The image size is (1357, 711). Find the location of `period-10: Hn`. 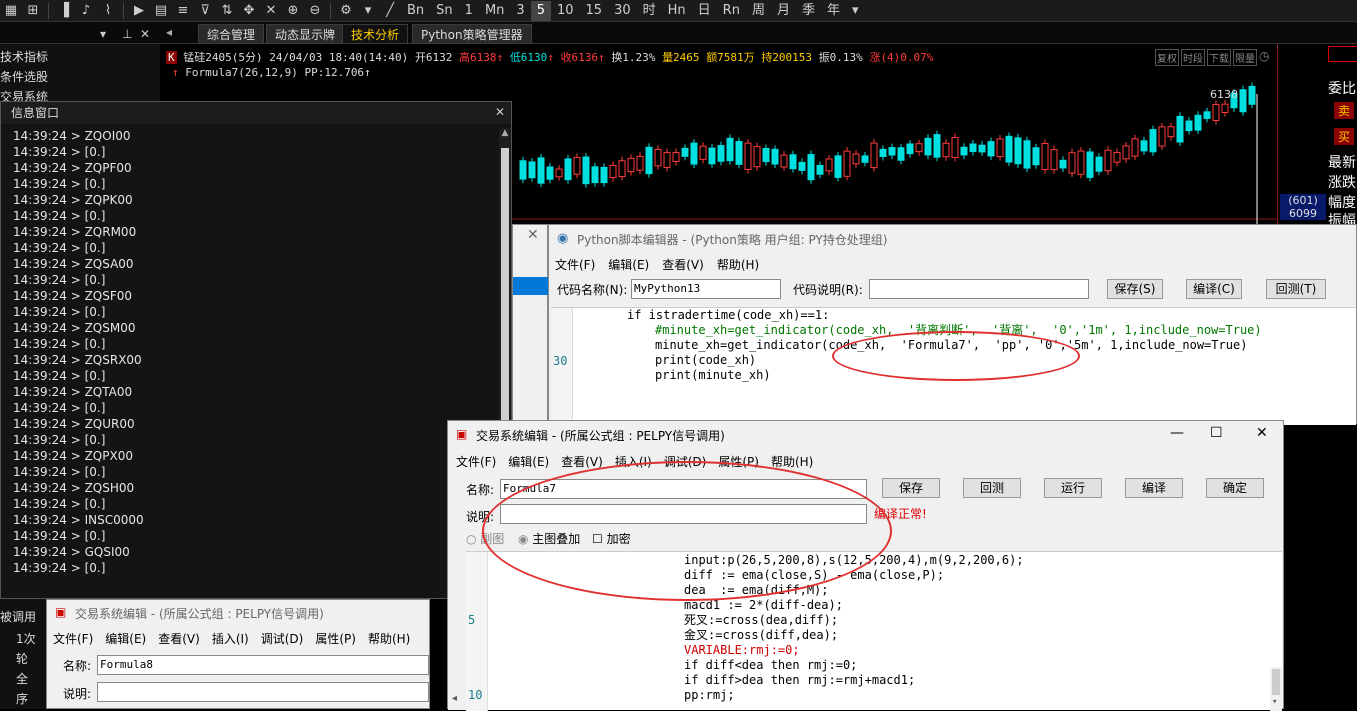

period-10: Hn is located at coordinates (677, 11).